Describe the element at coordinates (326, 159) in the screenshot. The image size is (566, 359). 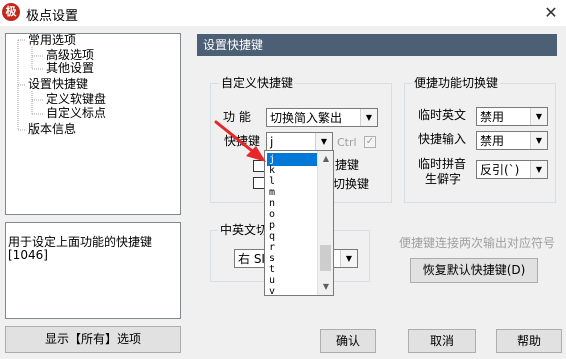
I see `scroll-up-icon: ▲` at that location.